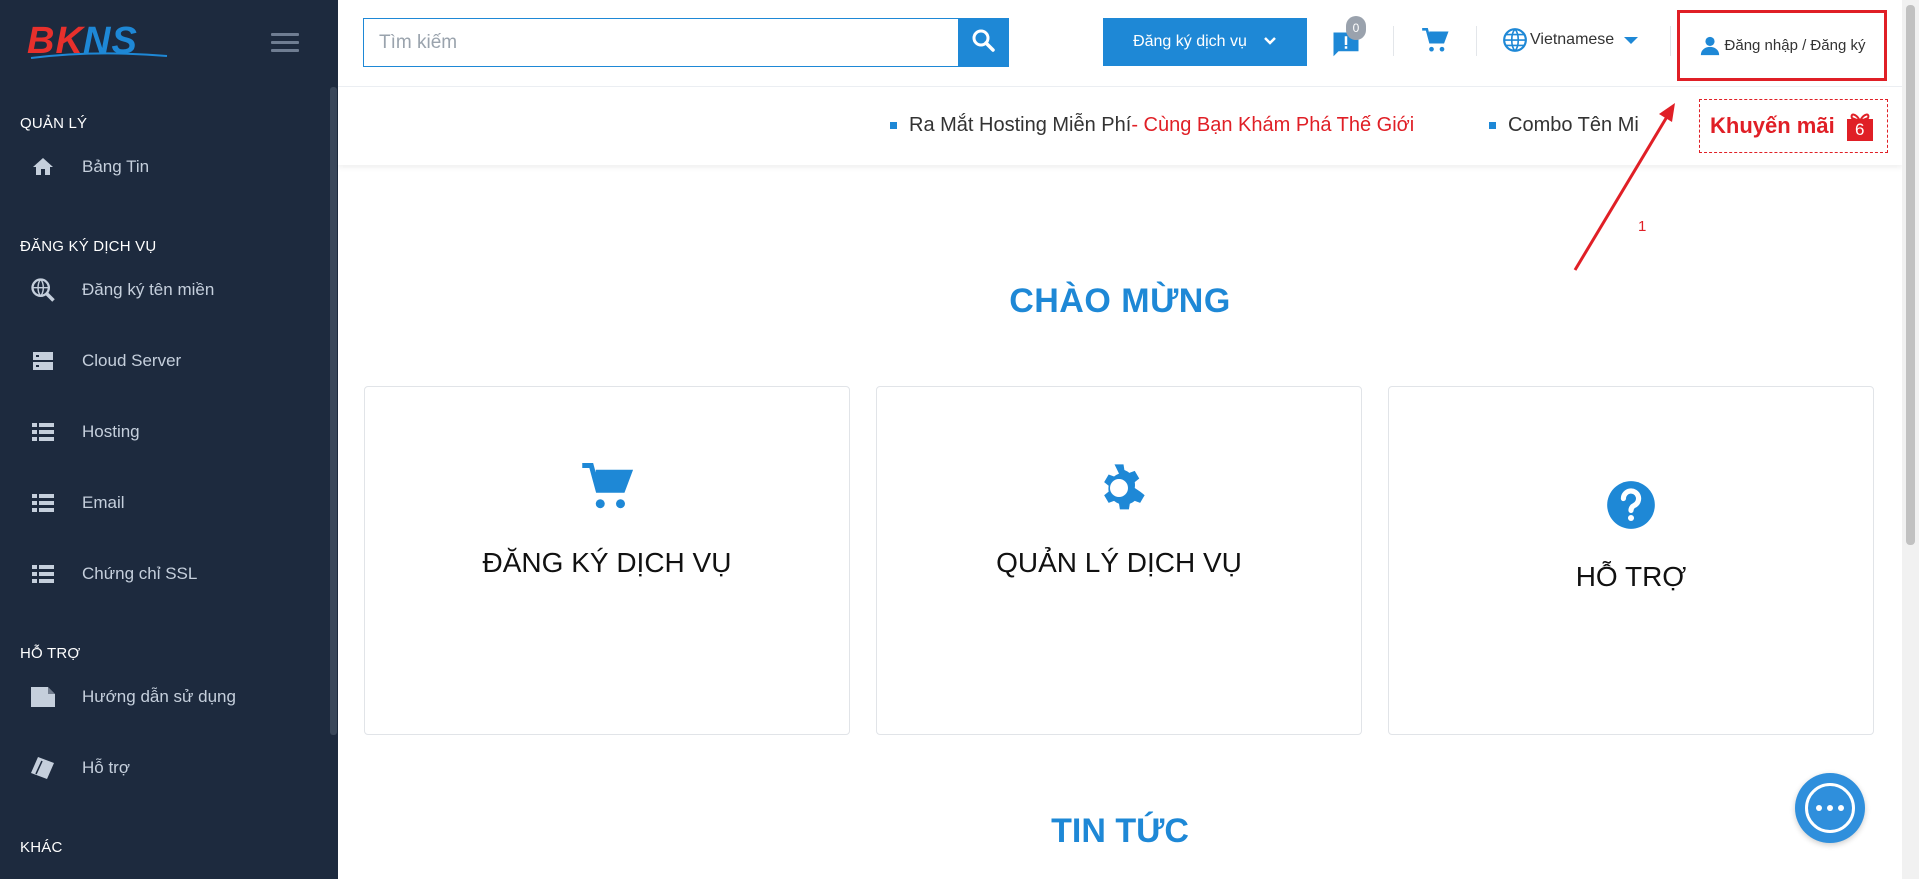 The width and height of the screenshot is (1919, 879). Describe the element at coordinates (1270, 42) in the screenshot. I see `chevron-down-icon` at that location.